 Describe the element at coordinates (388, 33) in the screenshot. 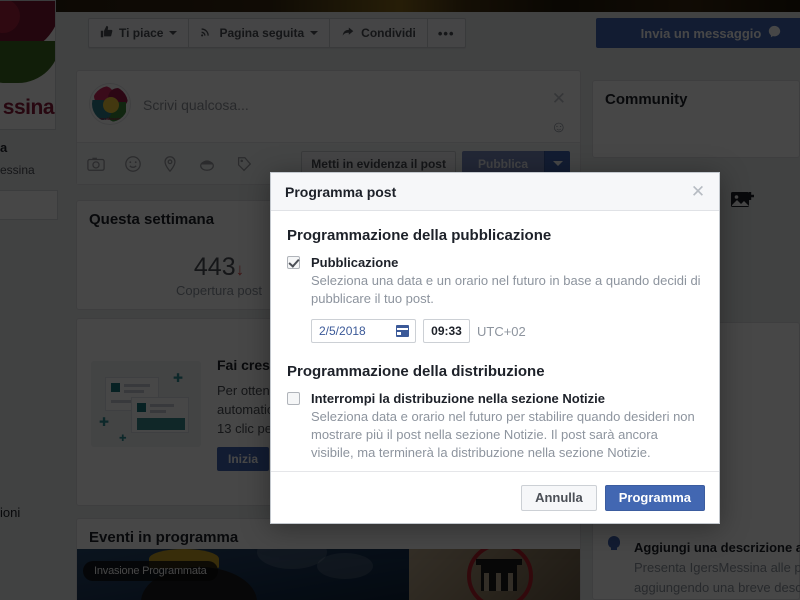

I see `share-label: Condividi` at that location.